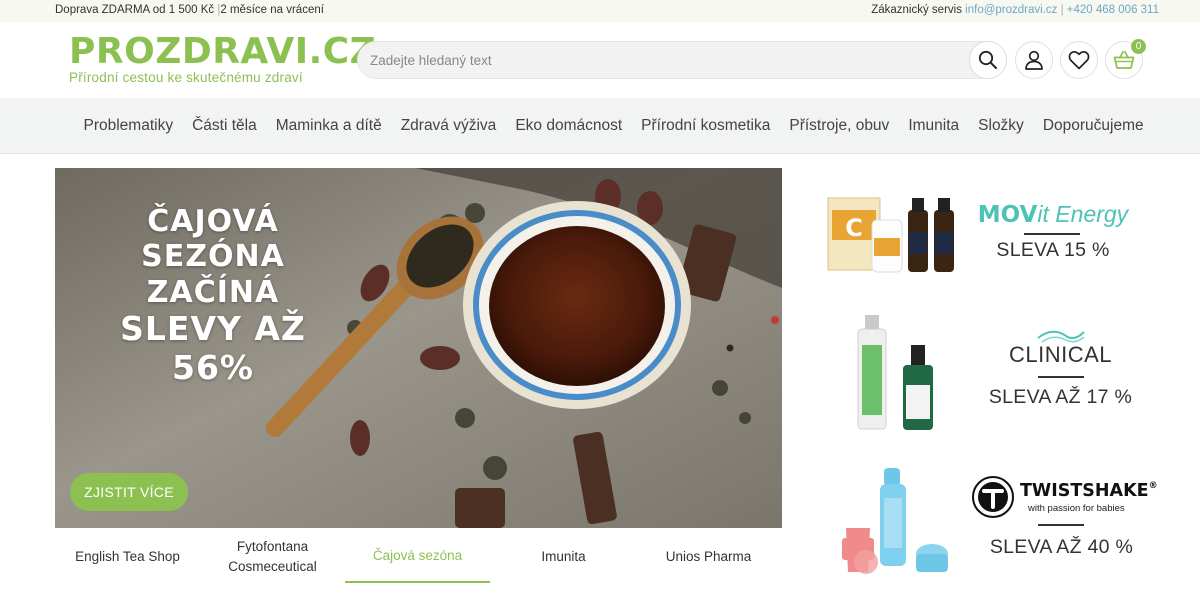 This screenshot has height=613, width=1200. I want to click on clinical-products-image: KERATIN, so click(895, 372).